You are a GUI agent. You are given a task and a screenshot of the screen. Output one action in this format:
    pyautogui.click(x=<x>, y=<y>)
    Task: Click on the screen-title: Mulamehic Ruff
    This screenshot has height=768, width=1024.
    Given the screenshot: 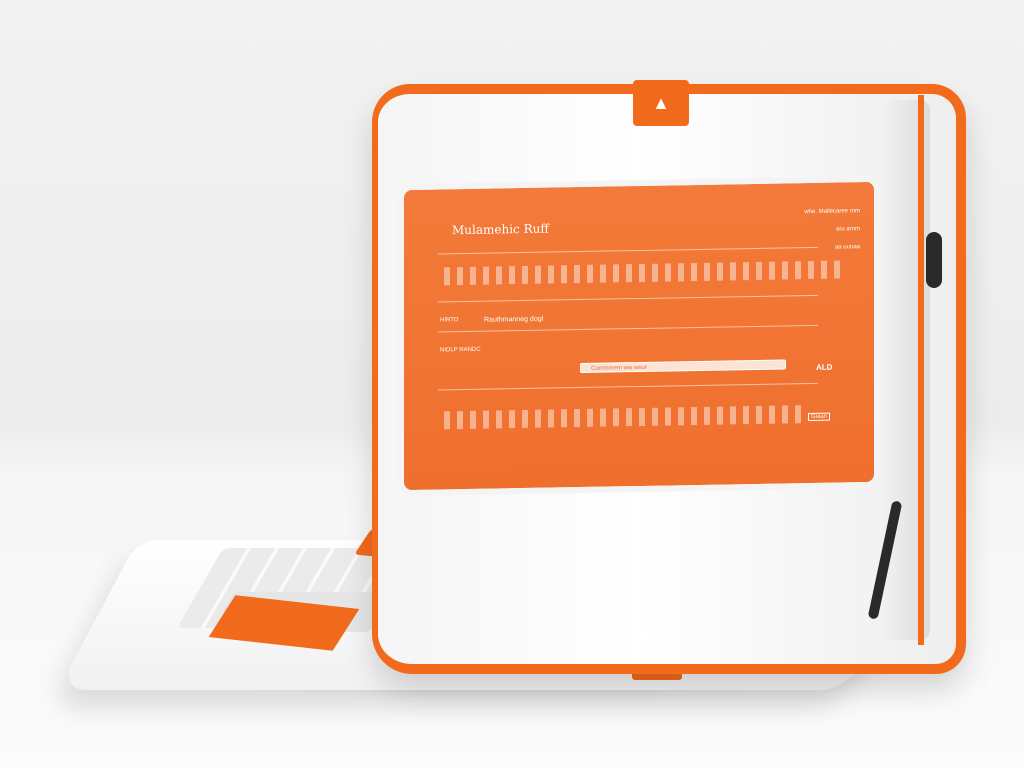 What is the action you would take?
    pyautogui.click(x=500, y=229)
    